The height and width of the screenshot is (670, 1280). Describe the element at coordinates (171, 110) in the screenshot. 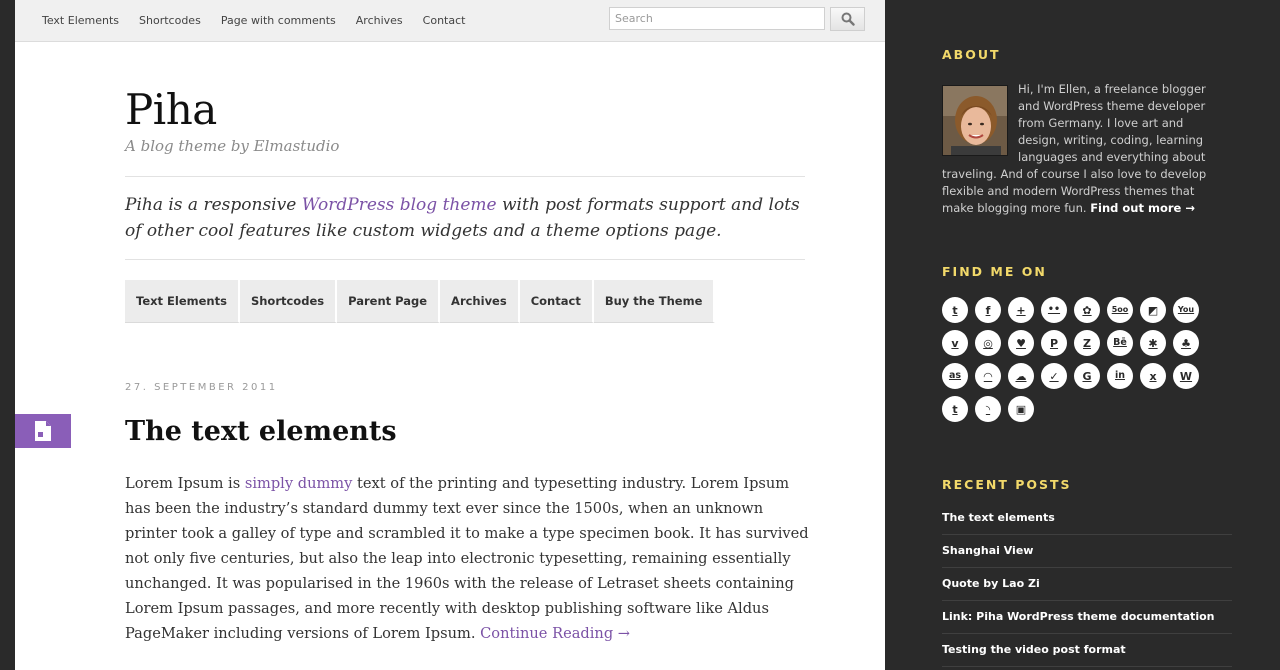

I see `site-title: Piha` at that location.